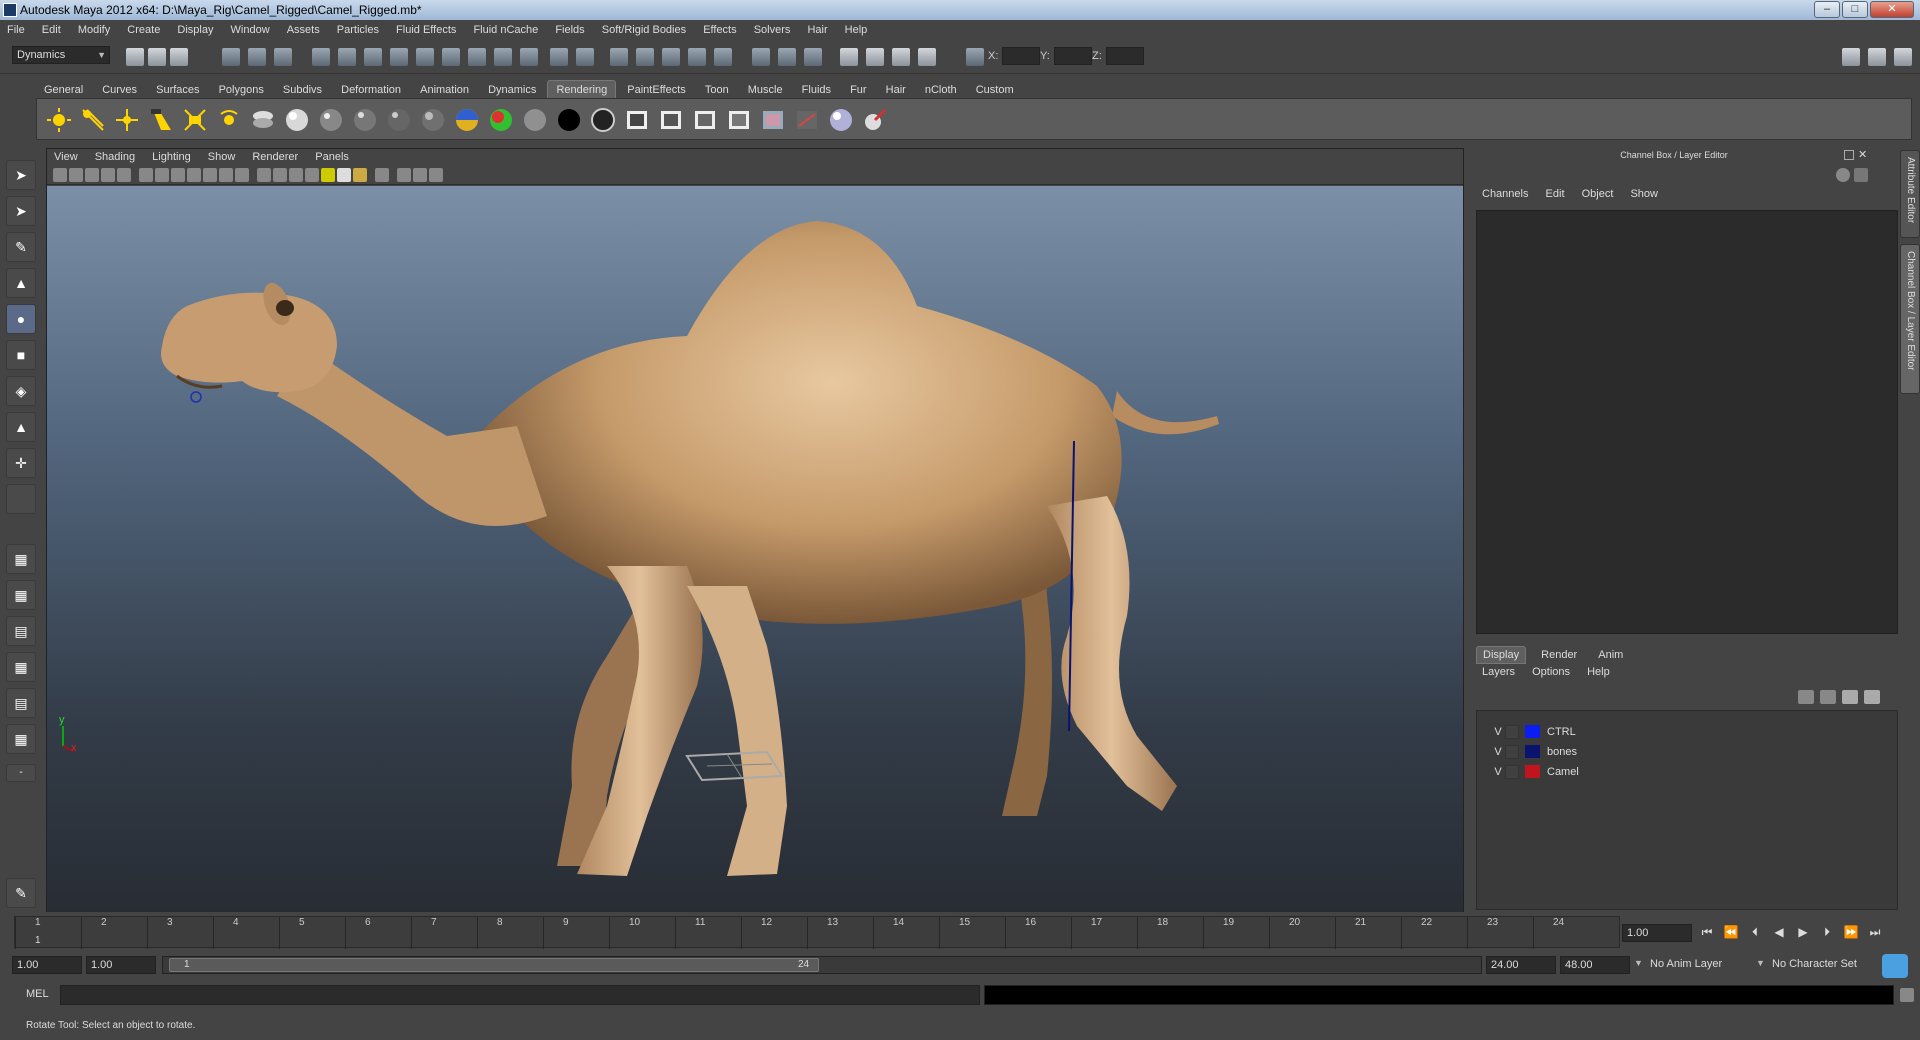  I want to click on range-handle: 1 24, so click(494, 965).